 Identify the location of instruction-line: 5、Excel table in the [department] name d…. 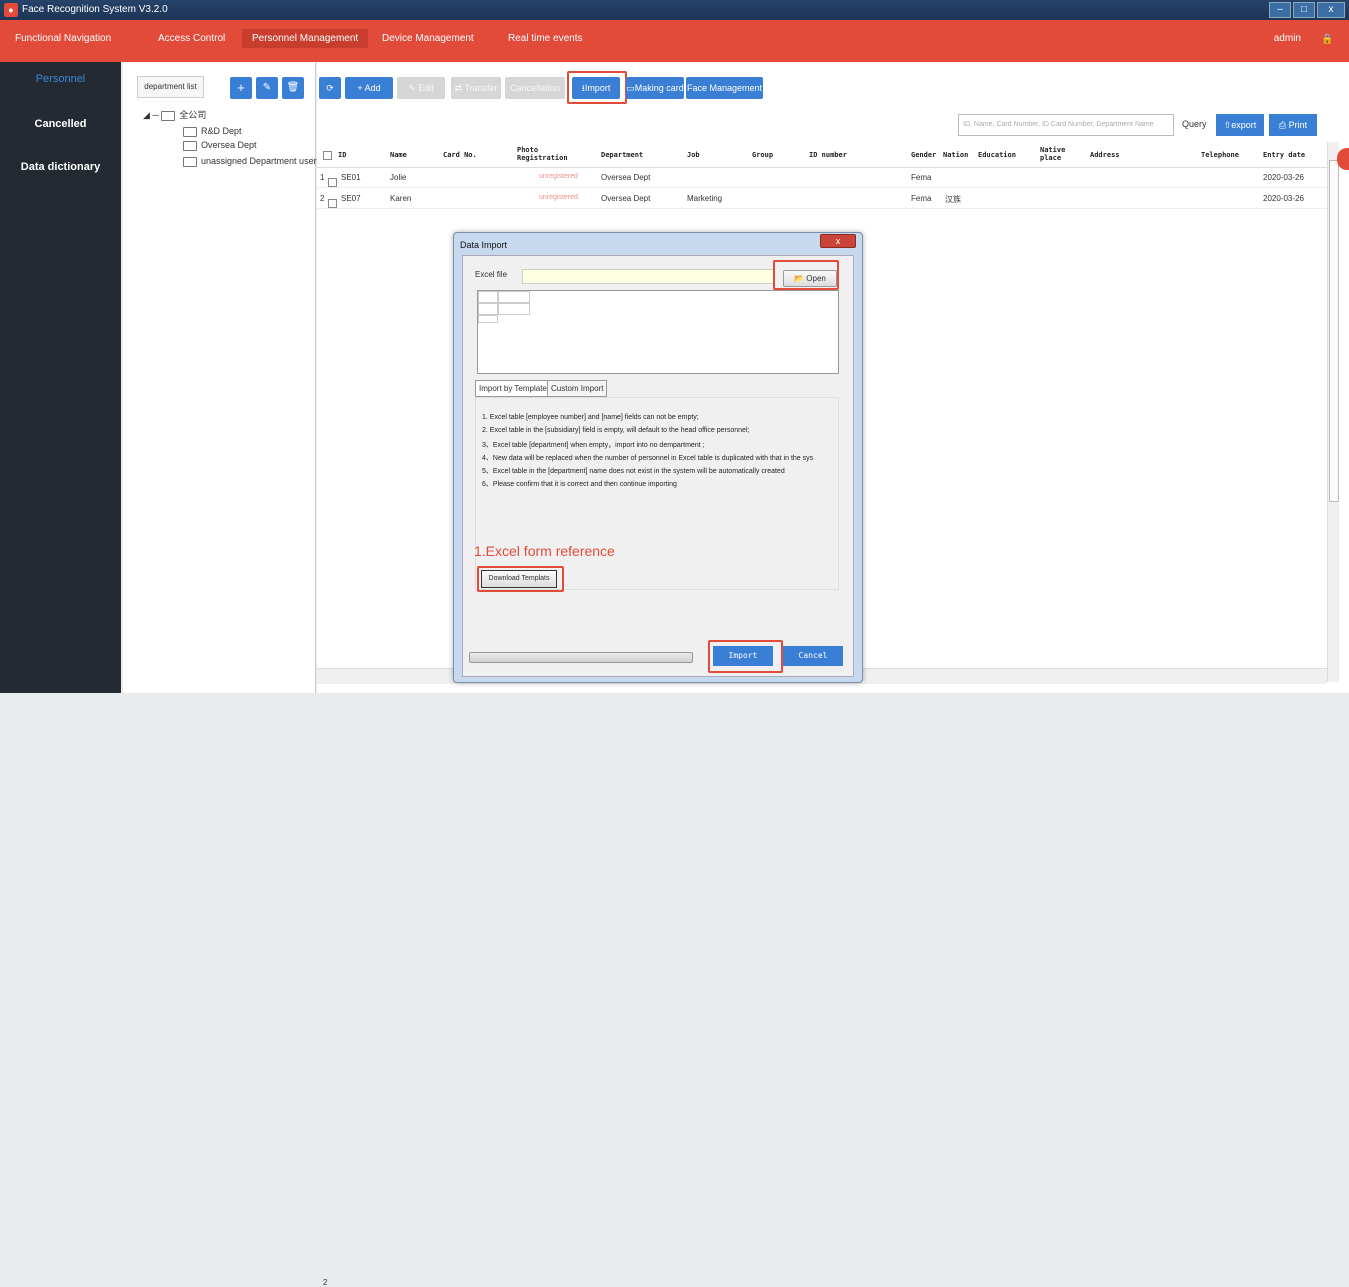
(633, 471).